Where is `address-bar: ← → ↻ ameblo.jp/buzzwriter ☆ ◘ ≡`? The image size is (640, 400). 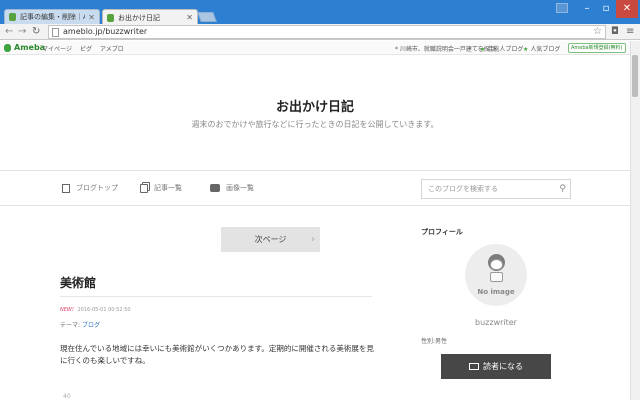 address-bar: ← → ↻ ameblo.jp/buzzwriter ☆ ◘ ≡ is located at coordinates (320, 32).